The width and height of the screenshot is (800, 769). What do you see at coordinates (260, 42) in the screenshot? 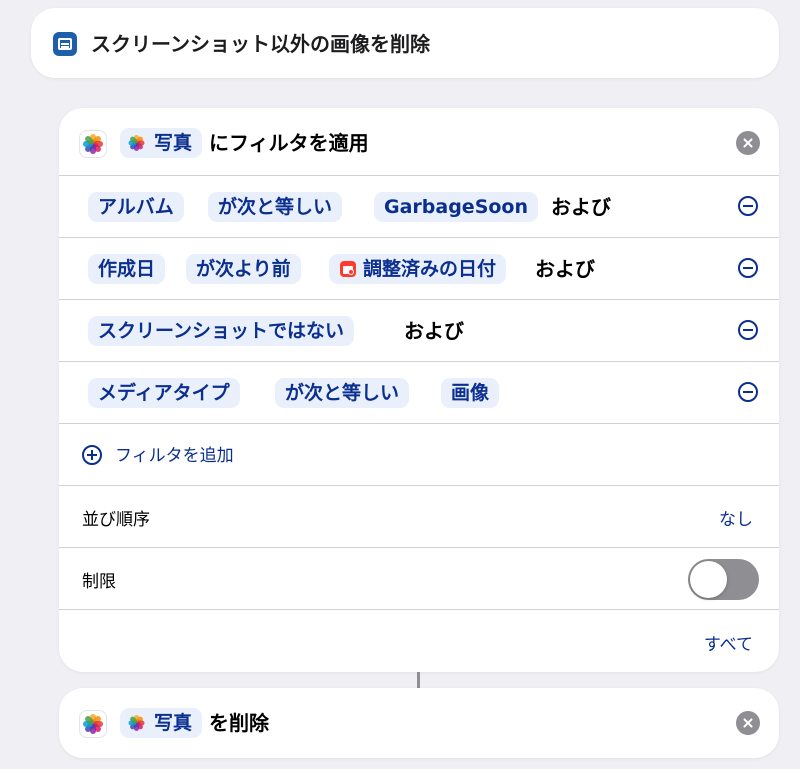
I see `shortcut-title: スクリーンショット以外の画像を削除` at bounding box center [260, 42].